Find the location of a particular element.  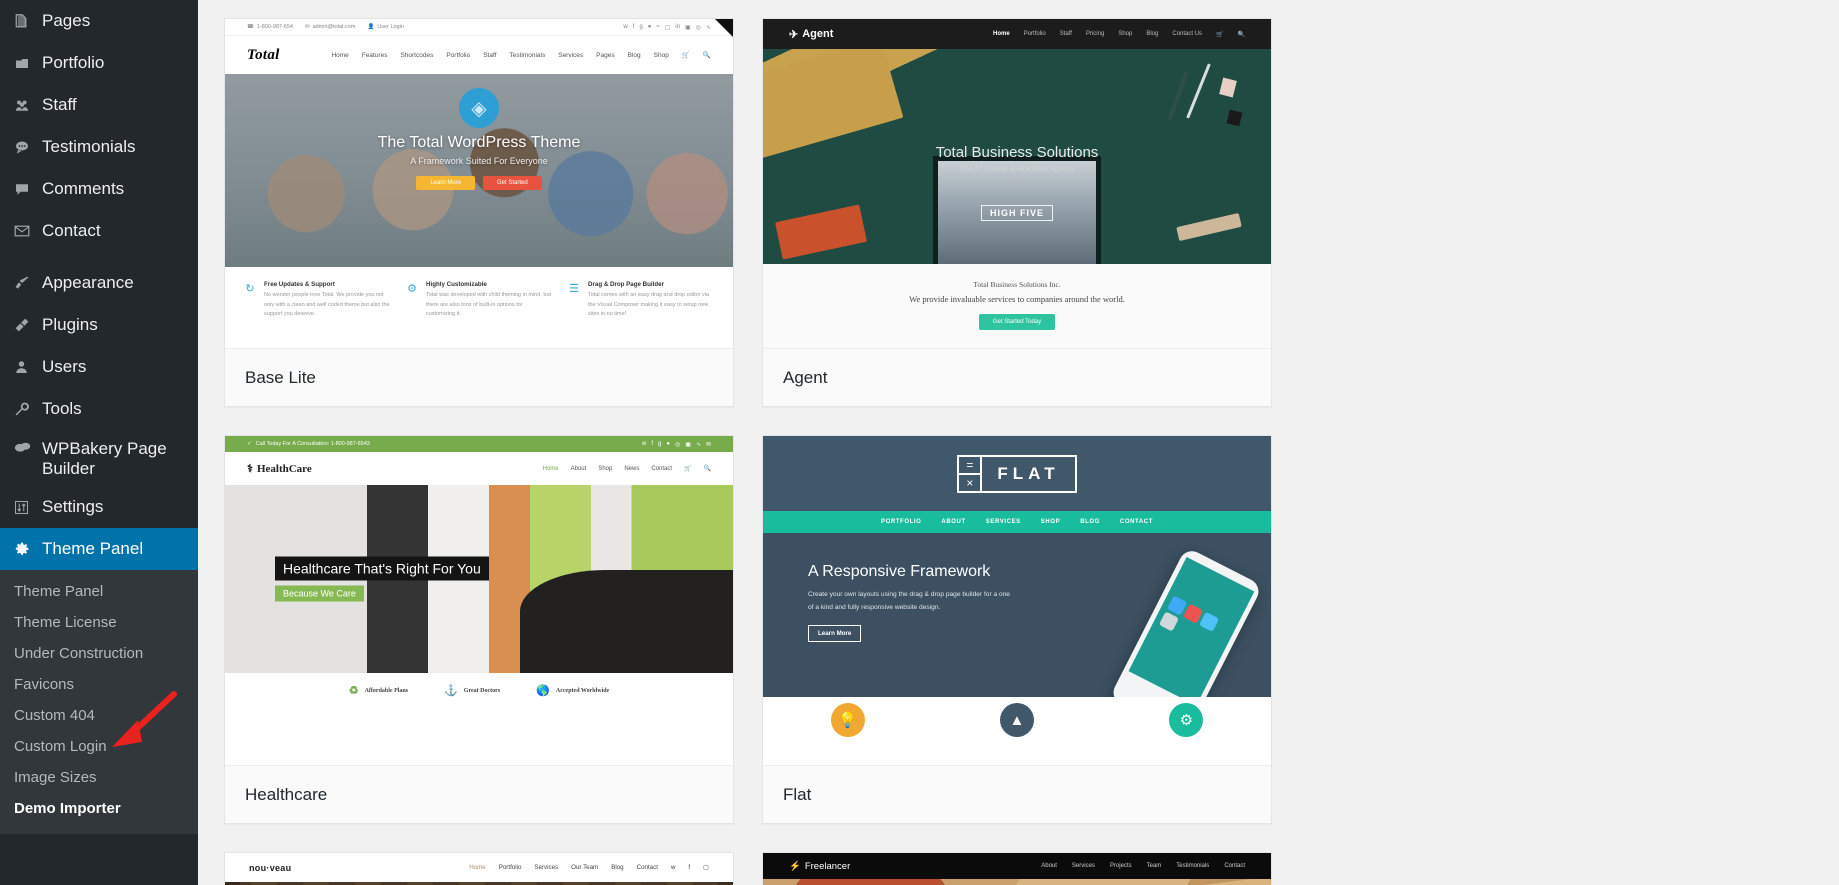

nav-item: News is located at coordinates (632, 468).